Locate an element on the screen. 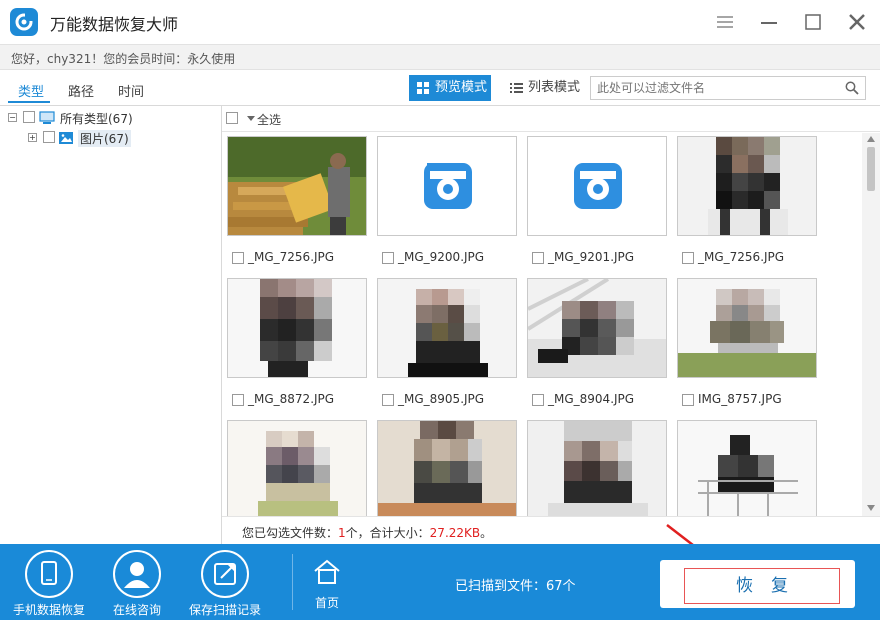  tree-root-checkbox is located at coordinates (29, 117).